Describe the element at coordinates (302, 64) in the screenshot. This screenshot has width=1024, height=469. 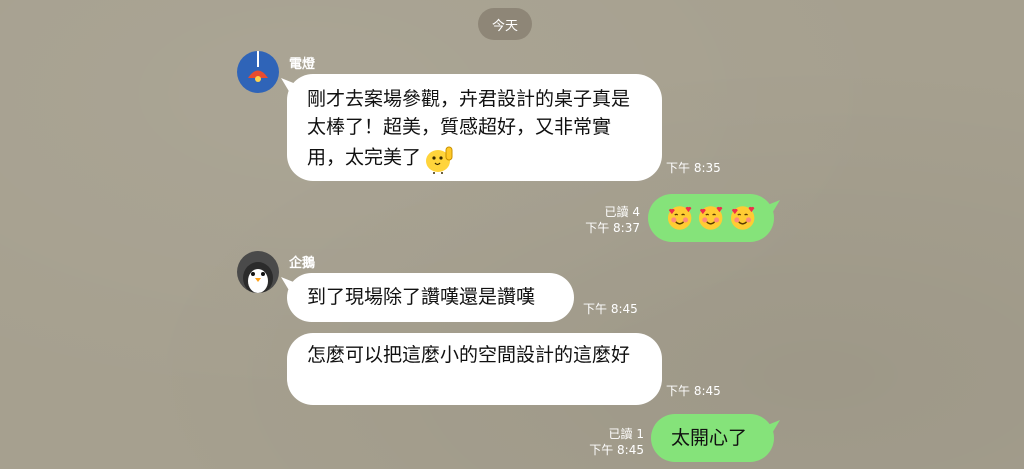
I see `sender-name: 電燈` at that location.